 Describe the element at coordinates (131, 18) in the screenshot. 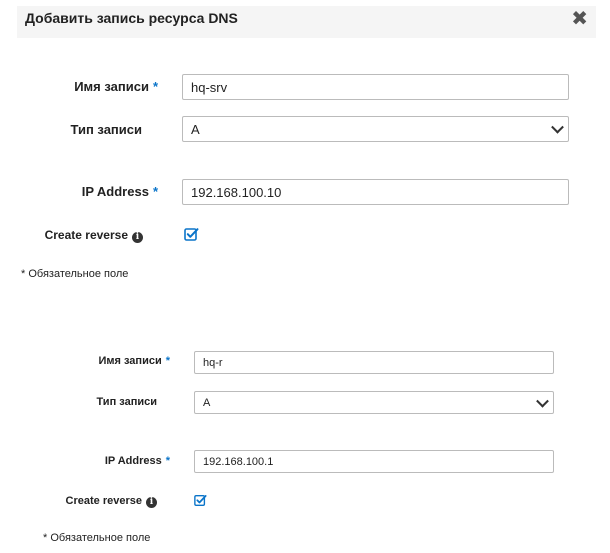

I see `dialog-title: Добавить запись ресурса DNS` at that location.